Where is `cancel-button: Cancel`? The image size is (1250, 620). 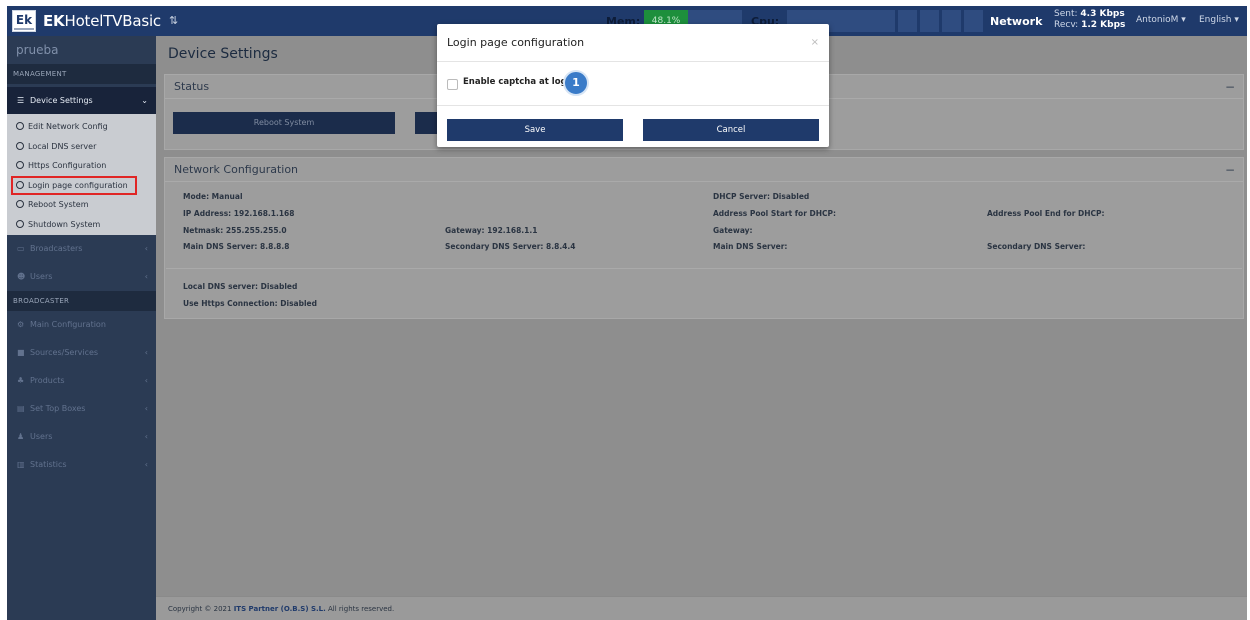
cancel-button: Cancel is located at coordinates (731, 130).